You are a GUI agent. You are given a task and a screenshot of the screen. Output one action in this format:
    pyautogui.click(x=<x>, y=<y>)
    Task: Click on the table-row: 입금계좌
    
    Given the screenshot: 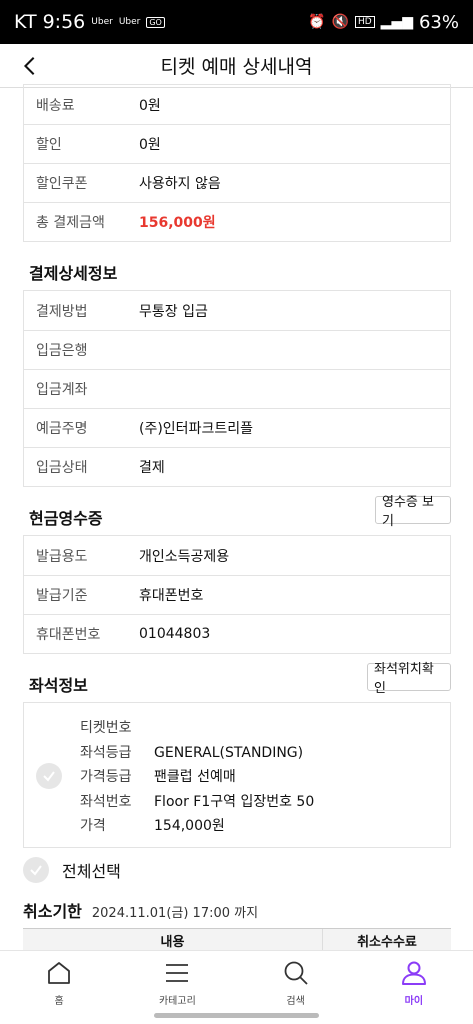 What is the action you would take?
    pyautogui.click(x=237, y=388)
    